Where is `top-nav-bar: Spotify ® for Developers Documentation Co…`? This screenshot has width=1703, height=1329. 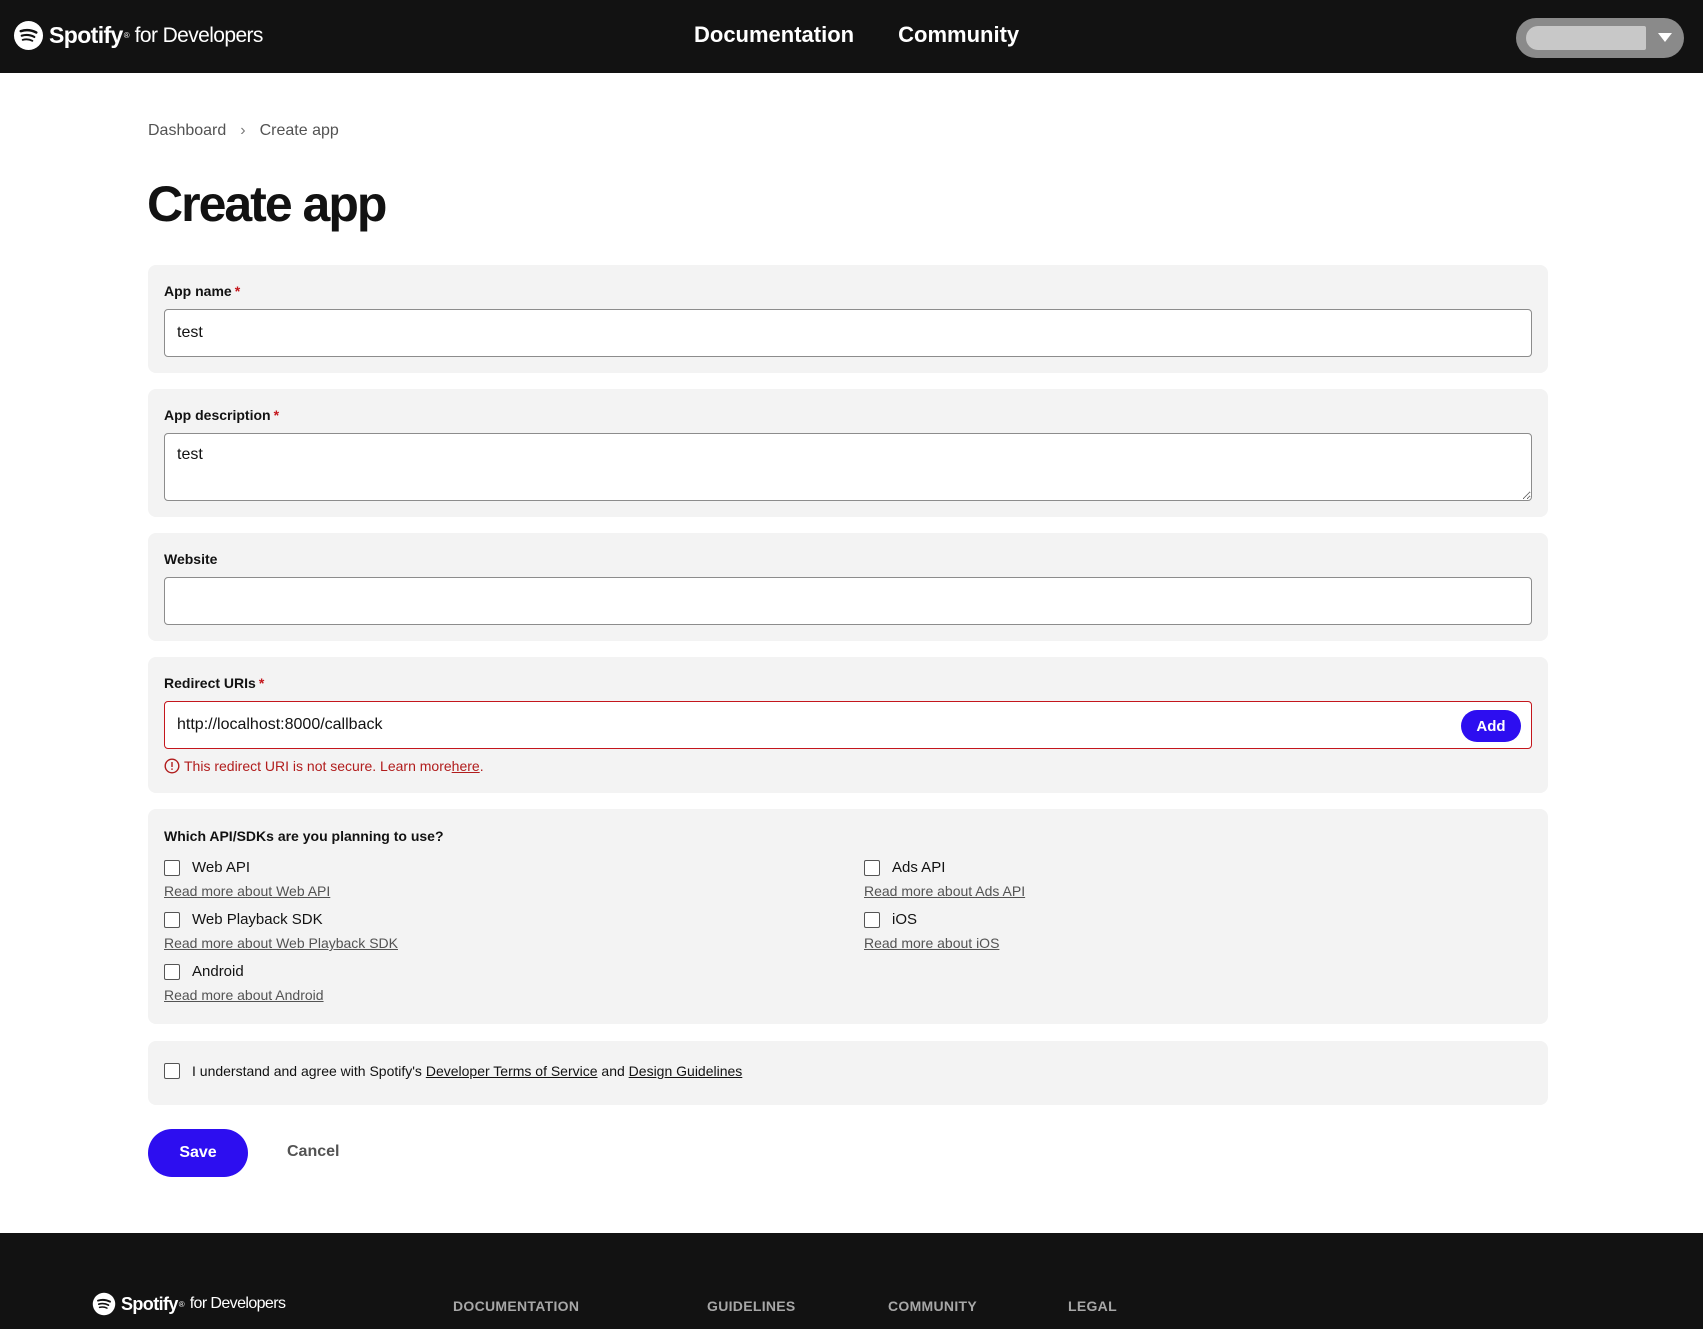 top-nav-bar: Spotify ® for Developers Documentation Co… is located at coordinates (851, 36).